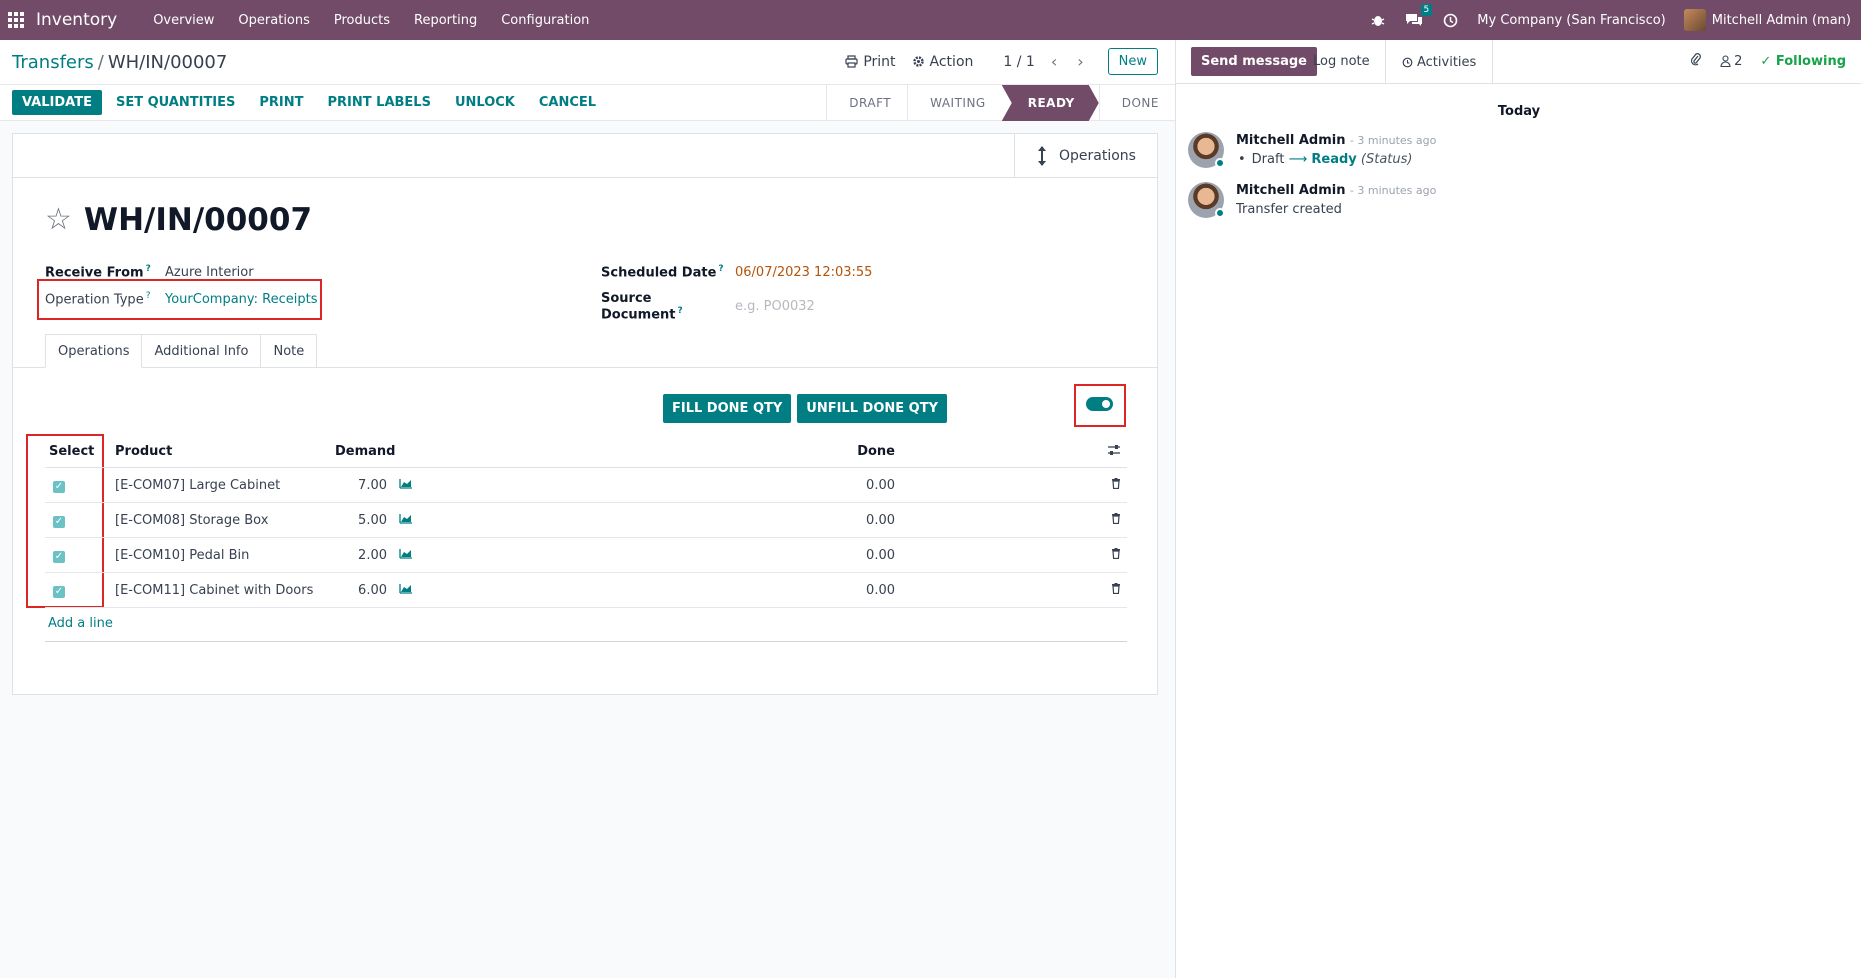 The image size is (1861, 978). I want to click on validate-button: VALIDATE, so click(57, 102).